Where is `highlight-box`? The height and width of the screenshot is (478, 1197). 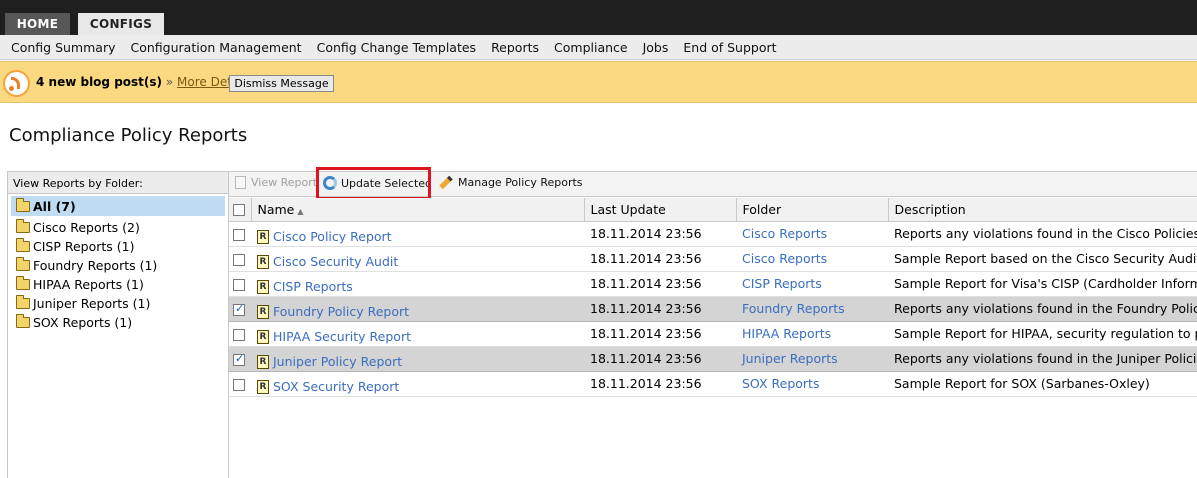 highlight-box is located at coordinates (373, 183).